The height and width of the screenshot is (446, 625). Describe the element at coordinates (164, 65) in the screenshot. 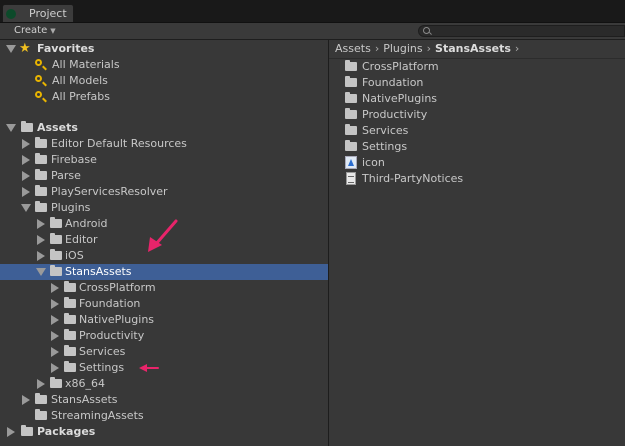

I see `favorite-item: All Materials` at that location.